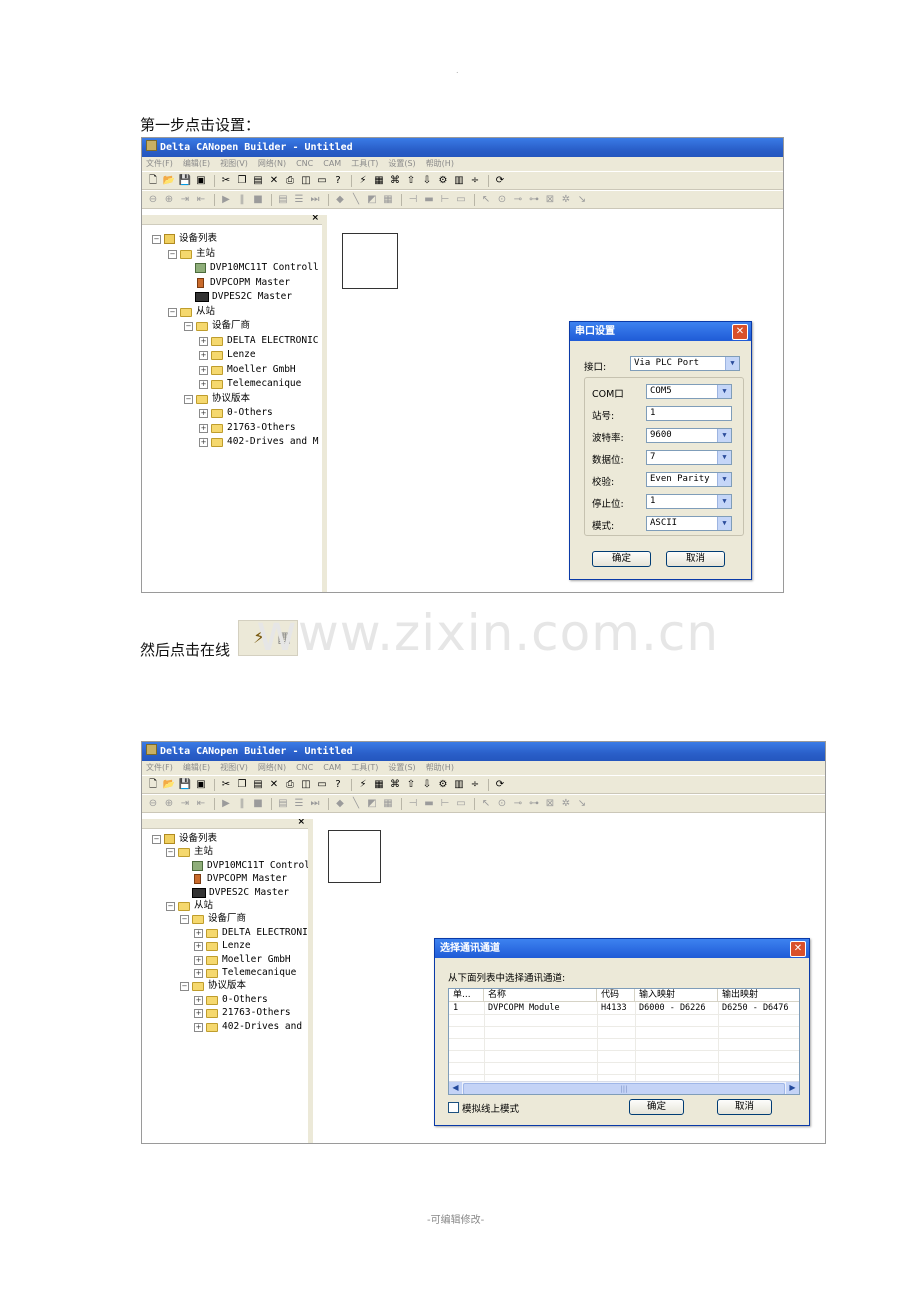 This screenshot has height=1302, width=920. I want to click on play-icon: ▶, so click(226, 200).